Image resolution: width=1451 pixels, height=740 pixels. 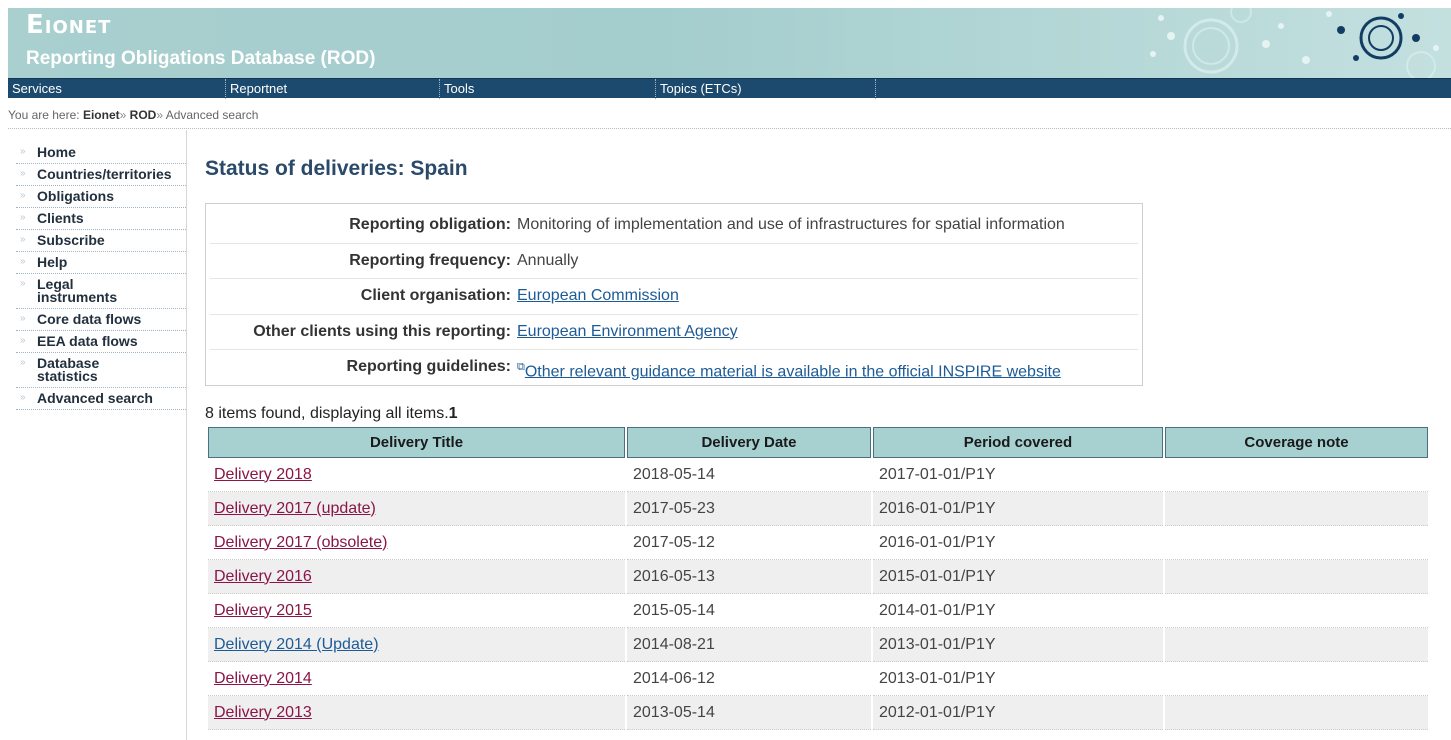 What do you see at coordinates (101, 320) in the screenshot?
I see `menu-item-core-data-flows: » Core data flows` at bounding box center [101, 320].